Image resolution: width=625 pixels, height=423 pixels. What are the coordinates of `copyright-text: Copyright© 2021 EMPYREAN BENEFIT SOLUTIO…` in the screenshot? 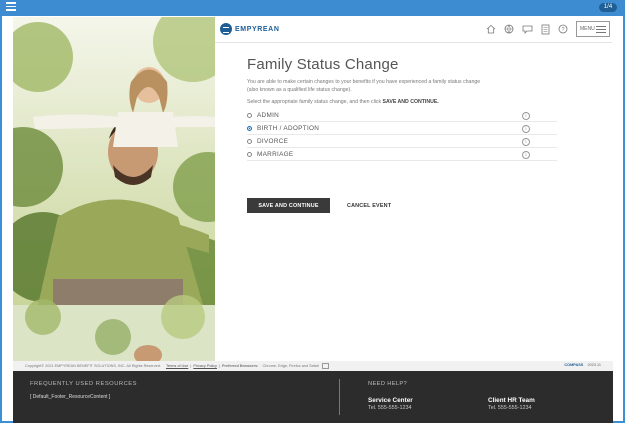 It's located at (93, 366).